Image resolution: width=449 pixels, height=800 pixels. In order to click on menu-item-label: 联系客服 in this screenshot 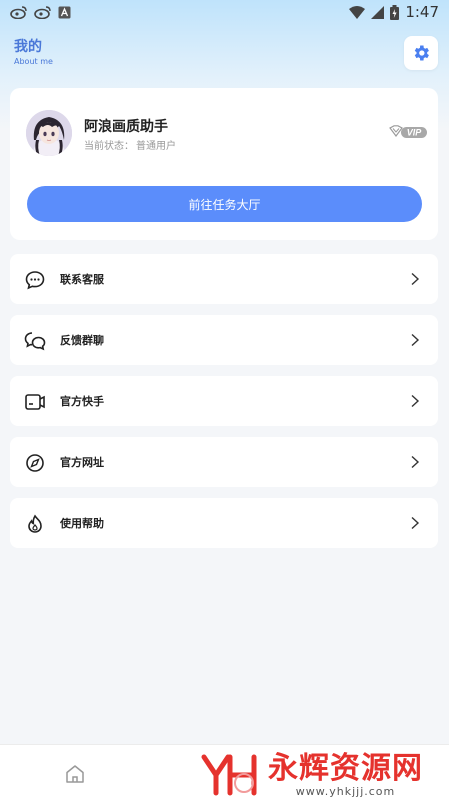, I will do `click(82, 279)`.